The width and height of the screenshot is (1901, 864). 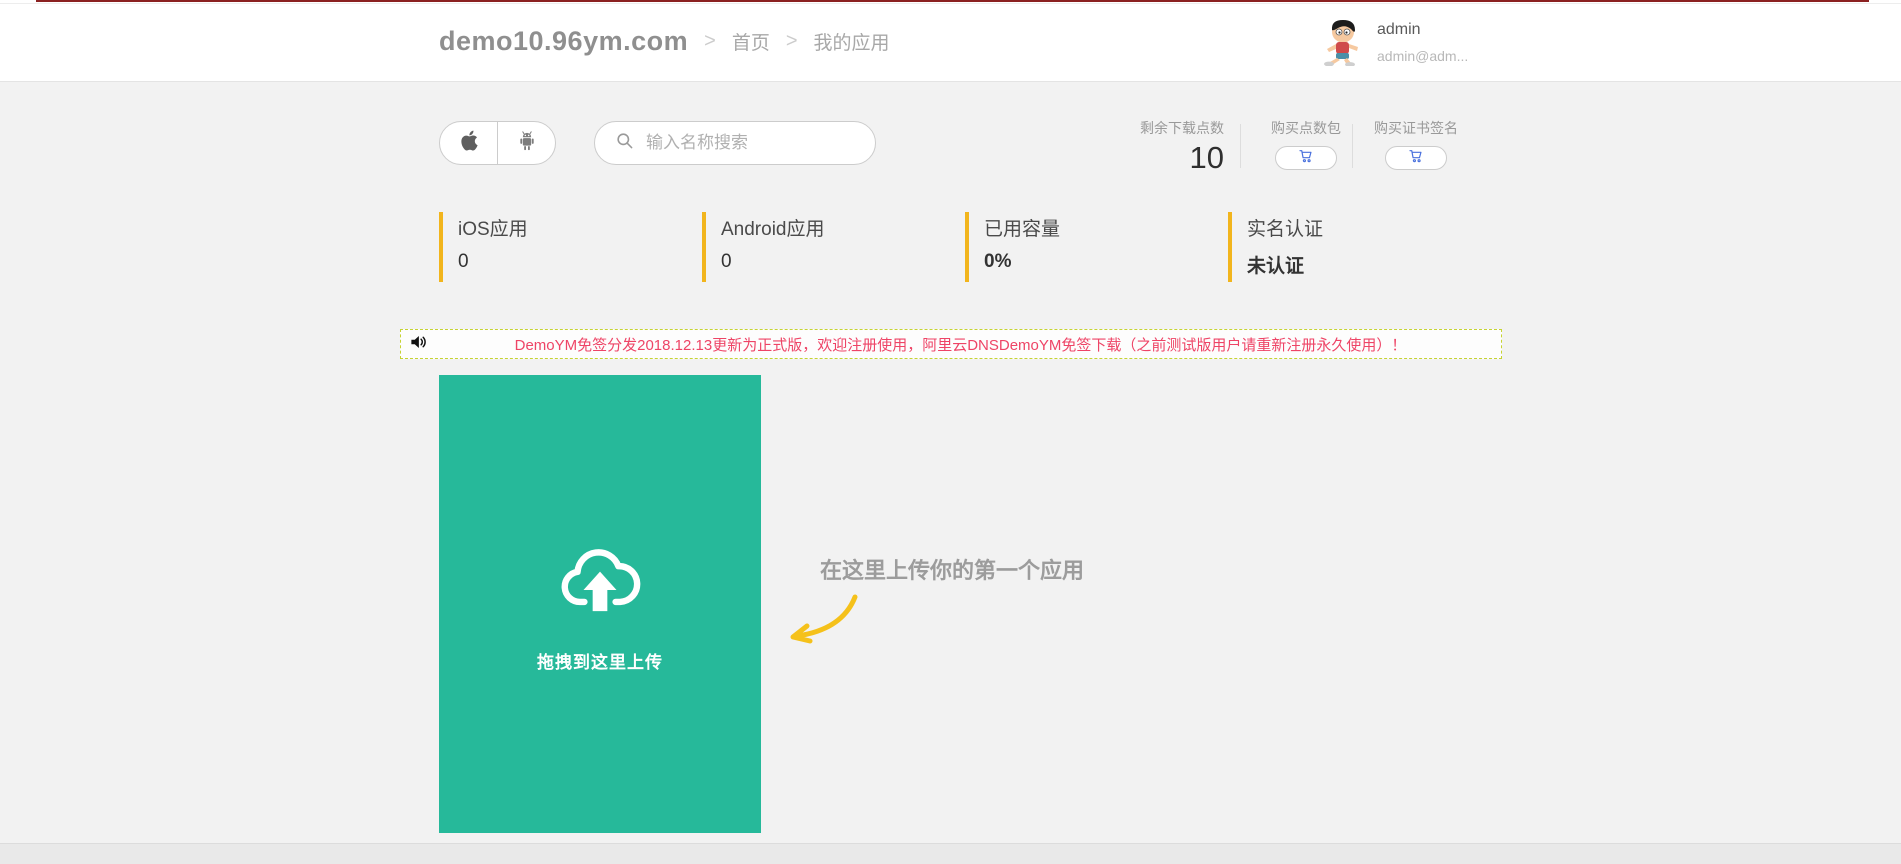 I want to click on breadcrumb: demo10.96ym.com > 首页 > 我的应用, so click(x=664, y=41).